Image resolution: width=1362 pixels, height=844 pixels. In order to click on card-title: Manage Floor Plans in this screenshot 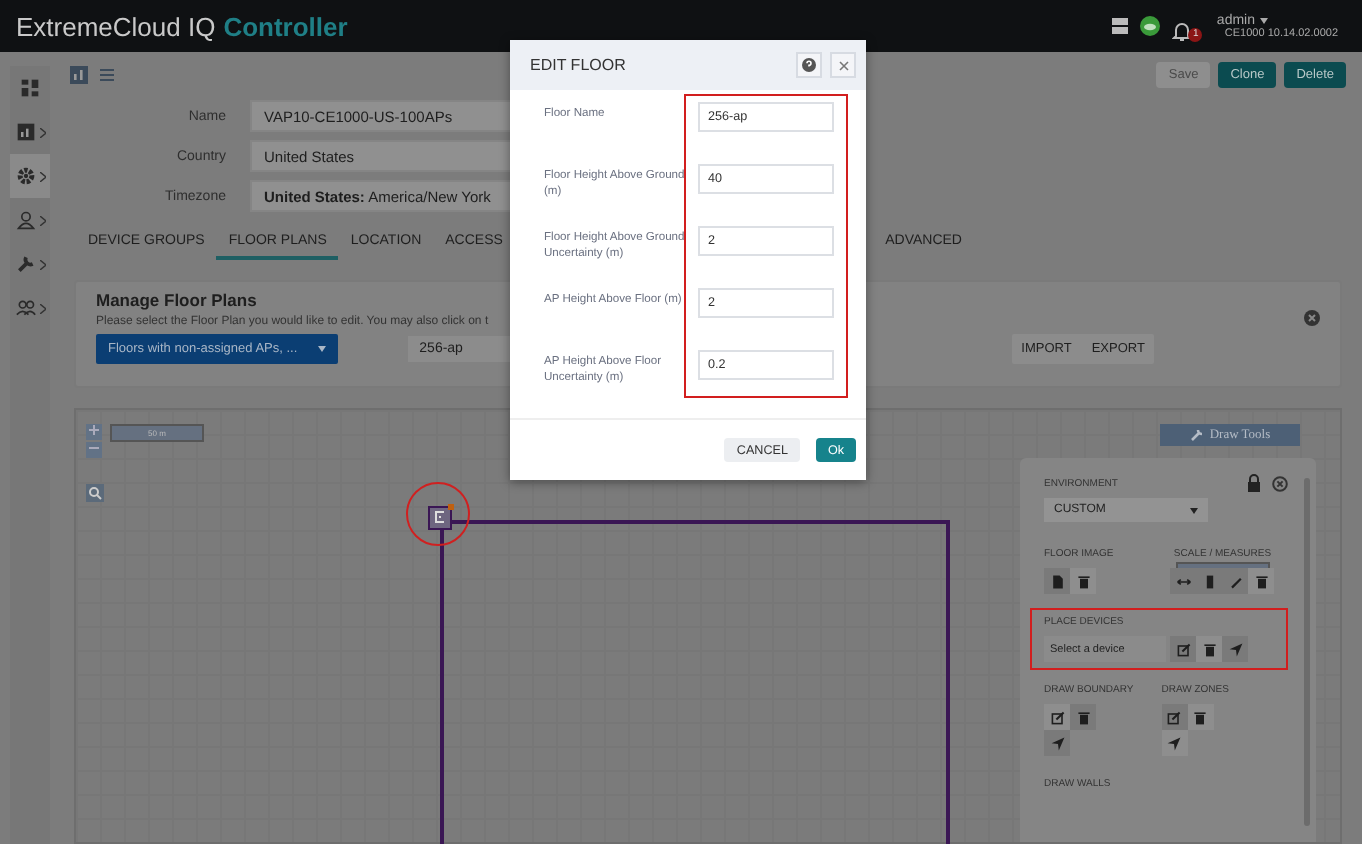, I will do `click(176, 300)`.